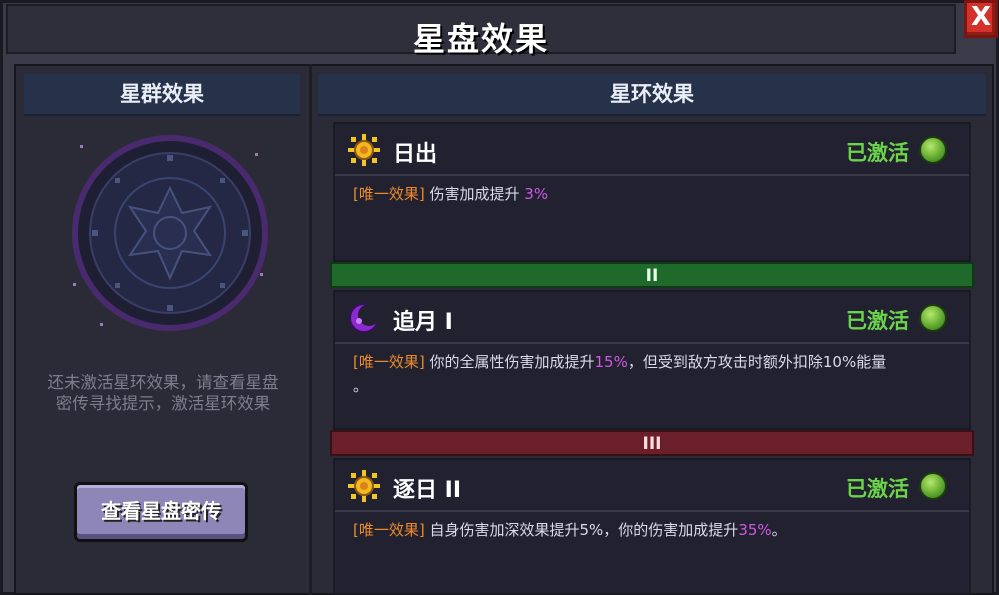 The height and width of the screenshot is (595, 999). I want to click on tier-2-banner: II, so click(652, 275).